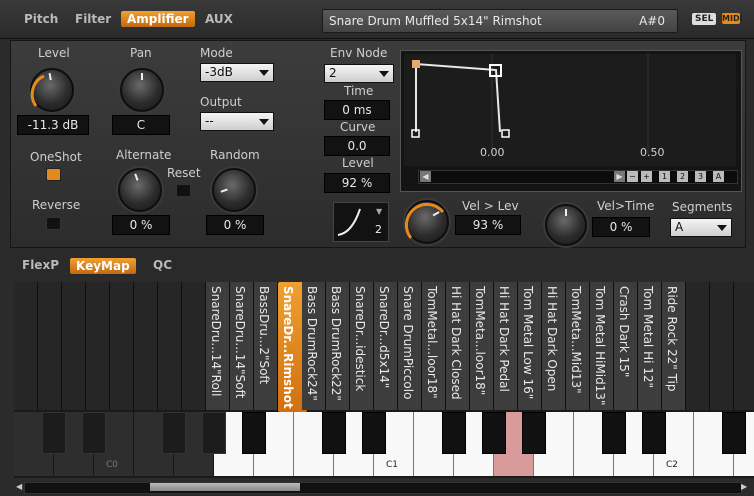  What do you see at coordinates (237, 121) in the screenshot?
I see `output-dropdown: --` at bounding box center [237, 121].